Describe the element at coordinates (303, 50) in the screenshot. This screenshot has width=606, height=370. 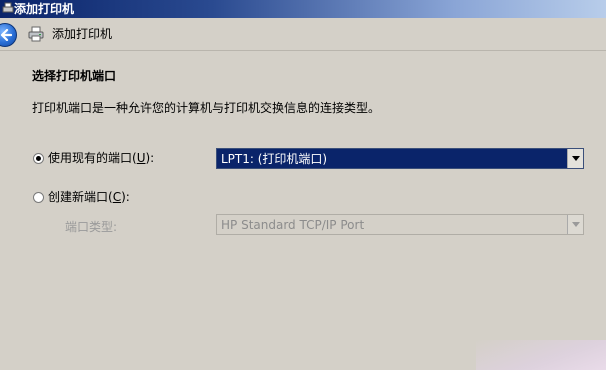
I see `header-divider` at that location.